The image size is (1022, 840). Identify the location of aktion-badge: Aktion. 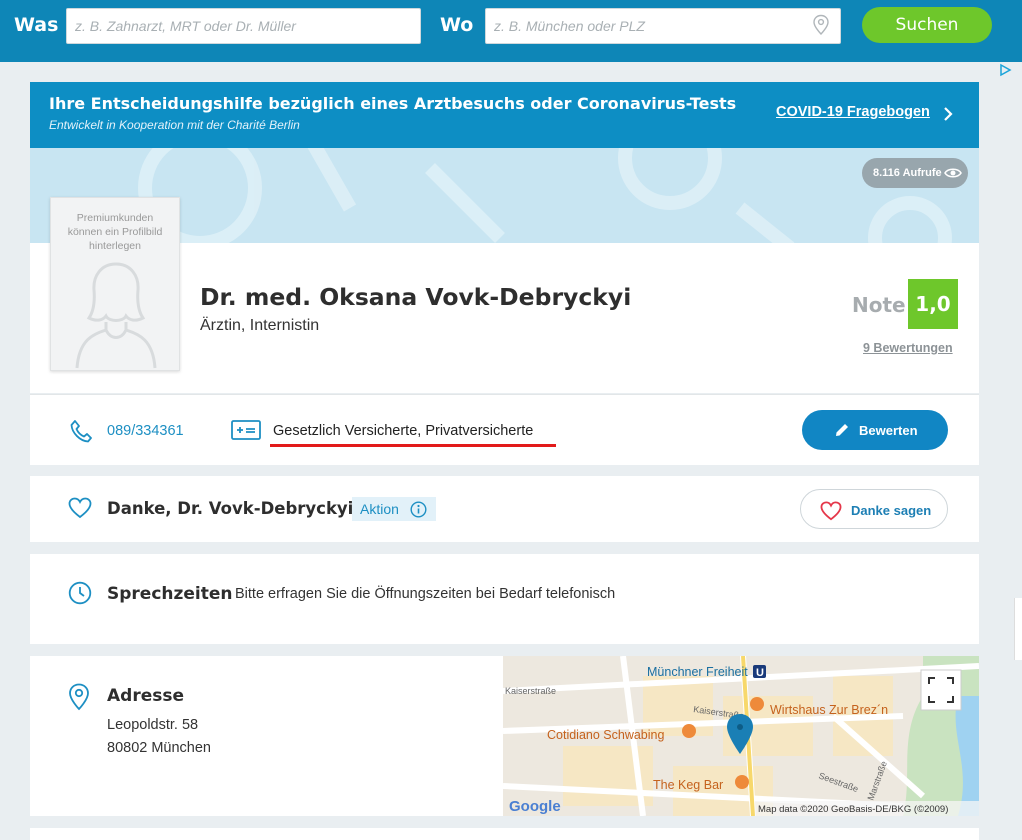
(394, 509).